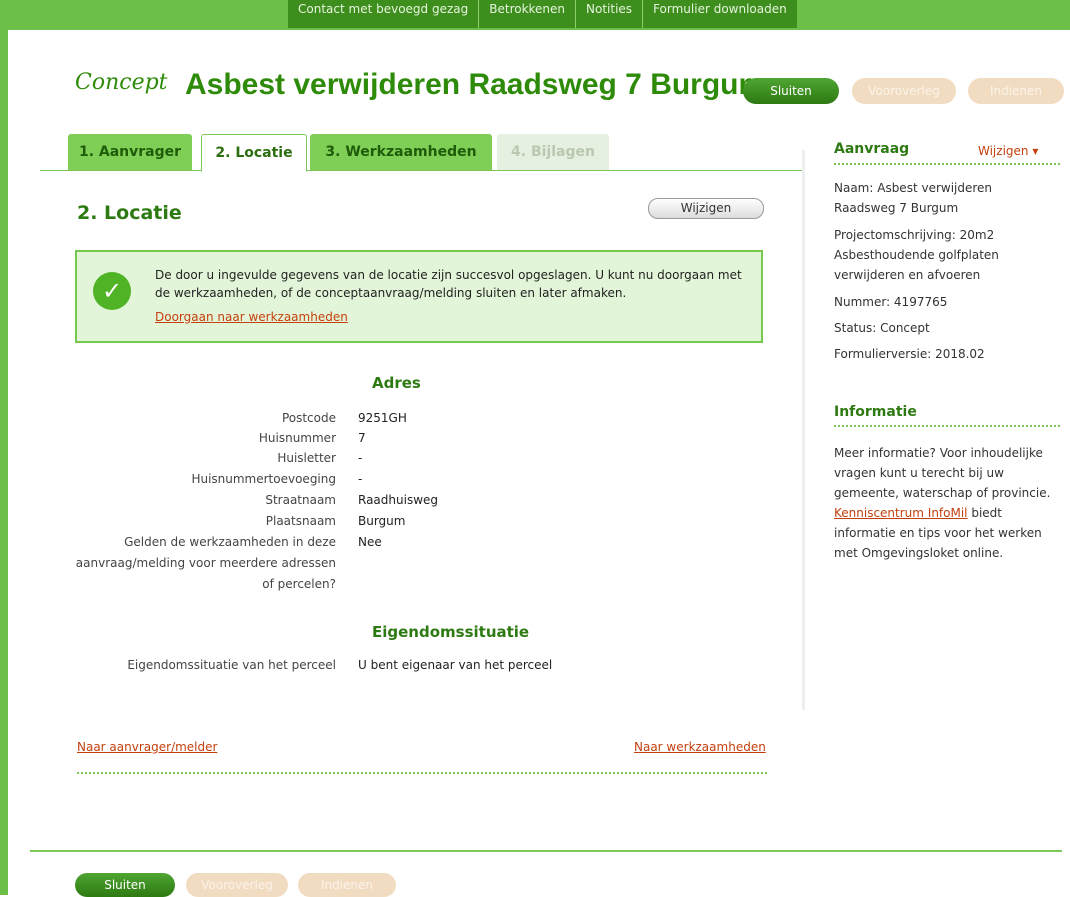 The width and height of the screenshot is (1070, 897). I want to click on top-nav-download: Formulier downloaden, so click(720, 14).